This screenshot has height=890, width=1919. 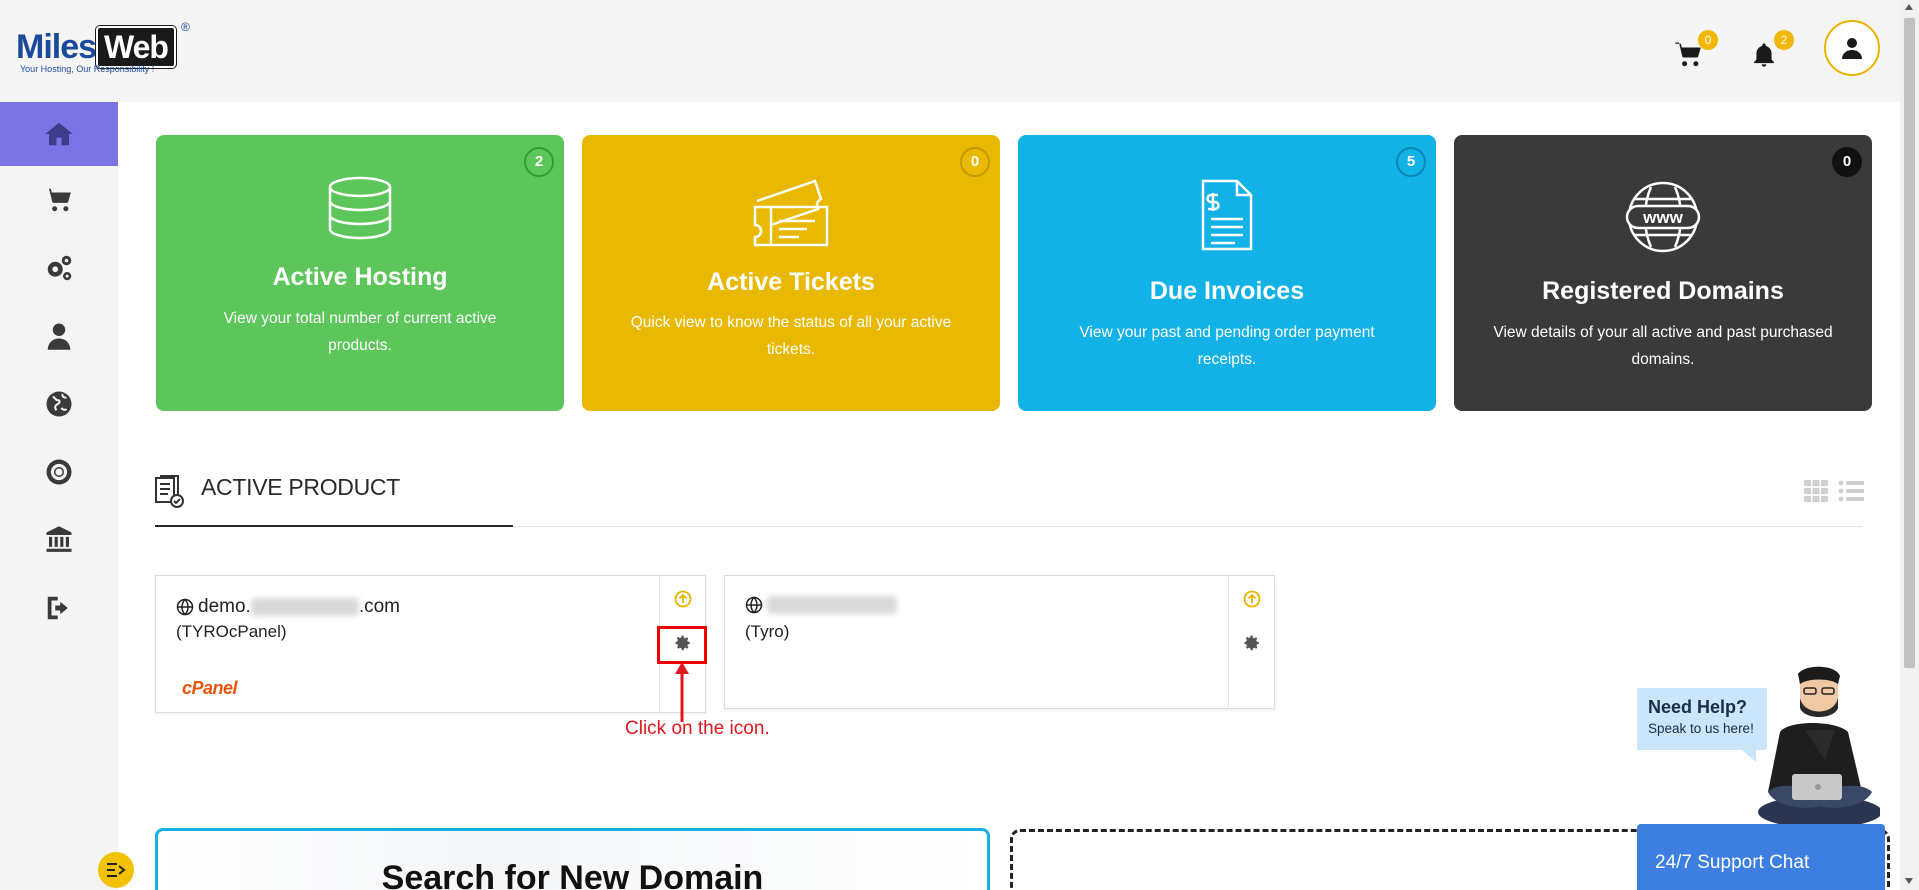 What do you see at coordinates (1764, 55) in the screenshot?
I see `bell-icon` at bounding box center [1764, 55].